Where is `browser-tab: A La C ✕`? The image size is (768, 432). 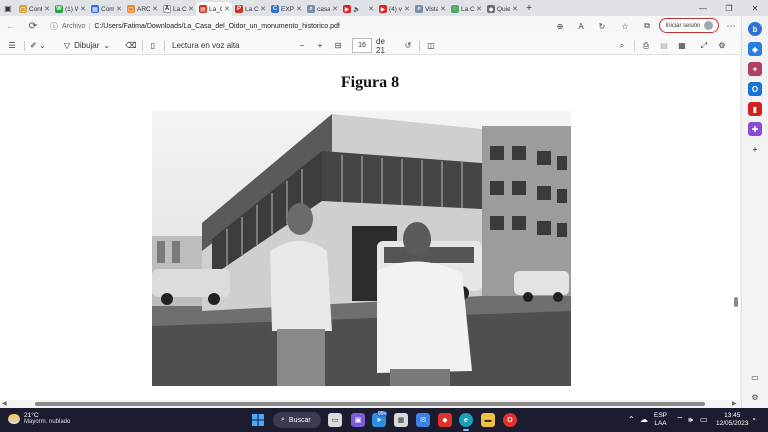
browser-tab: A La C ✕ is located at coordinates (178, 9).